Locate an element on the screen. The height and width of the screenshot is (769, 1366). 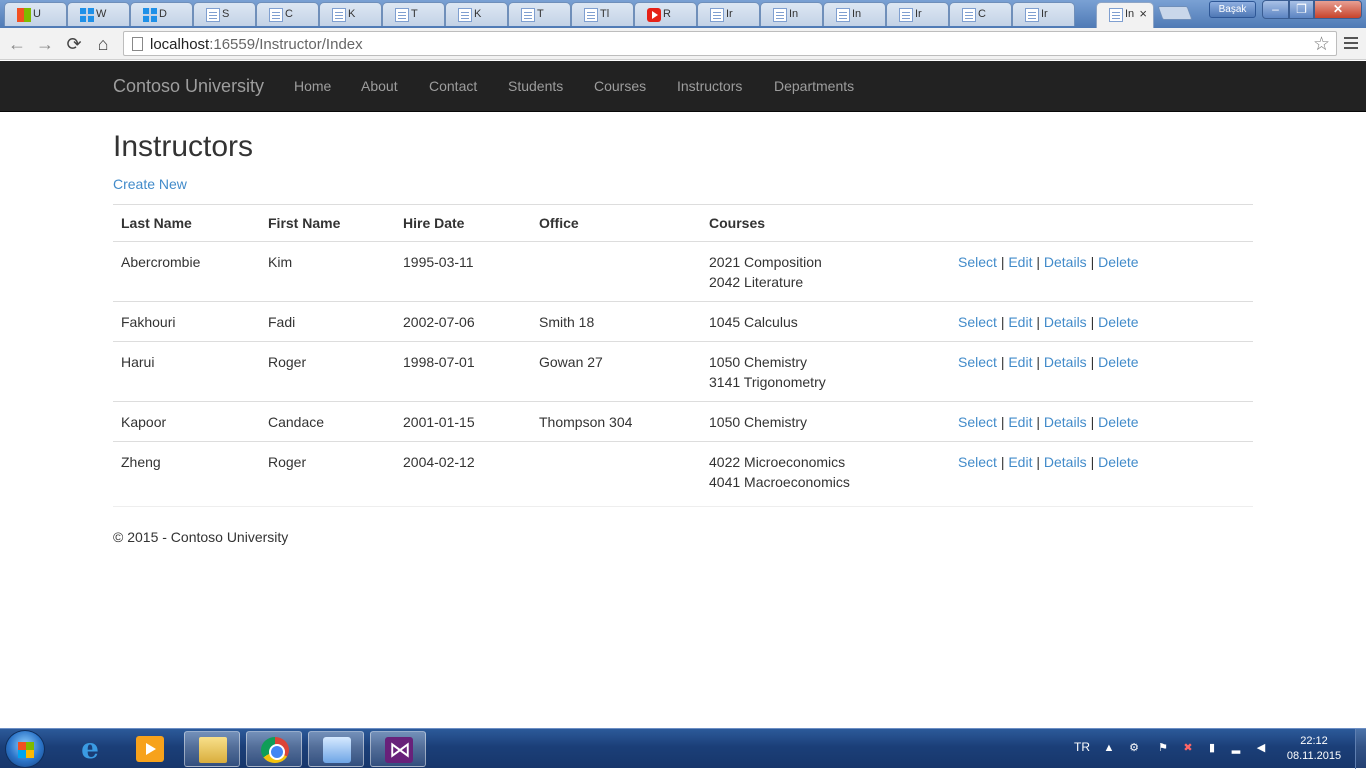
taskbar-explorer is located at coordinates (212, 749).